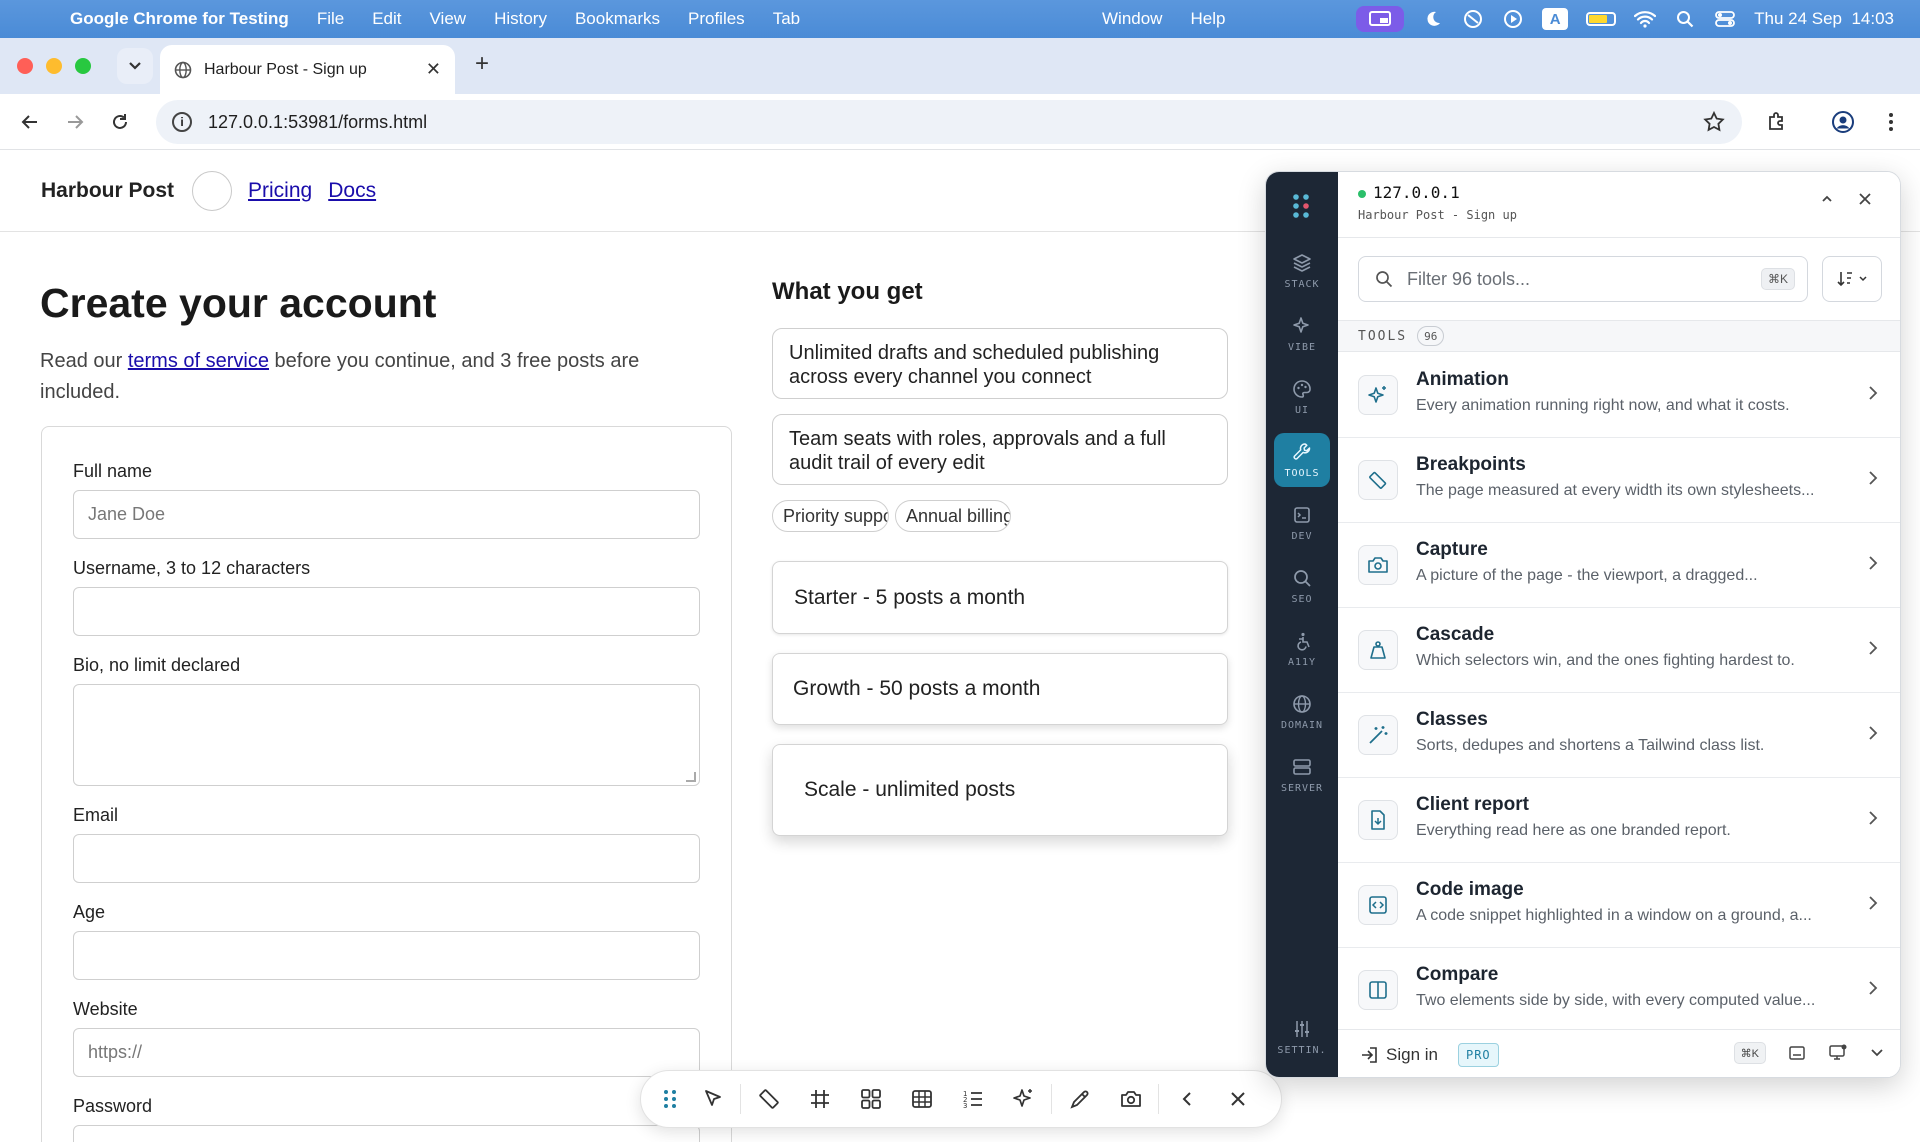  Describe the element at coordinates (1378, 820) in the screenshot. I see `report-icon` at that location.